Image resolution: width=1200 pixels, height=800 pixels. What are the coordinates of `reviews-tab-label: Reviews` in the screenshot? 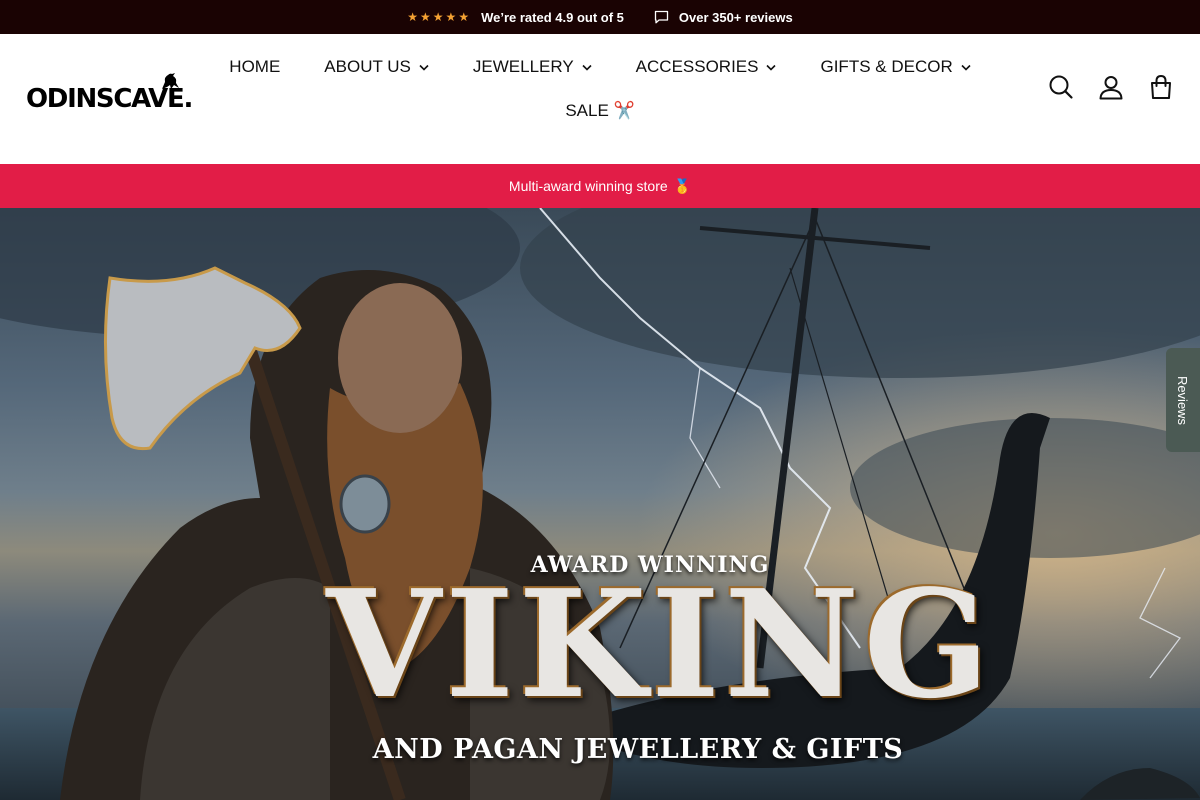 It's located at (1183, 400).